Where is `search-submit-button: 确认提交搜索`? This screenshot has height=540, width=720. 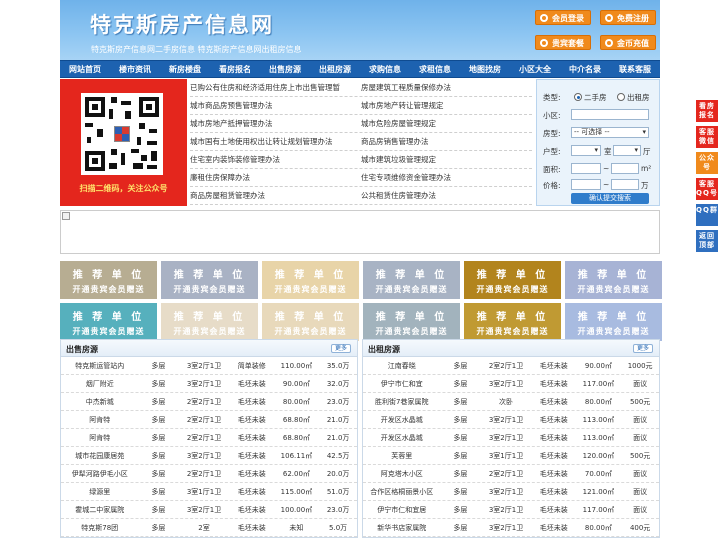 search-submit-button: 确认提交搜索 is located at coordinates (610, 198).